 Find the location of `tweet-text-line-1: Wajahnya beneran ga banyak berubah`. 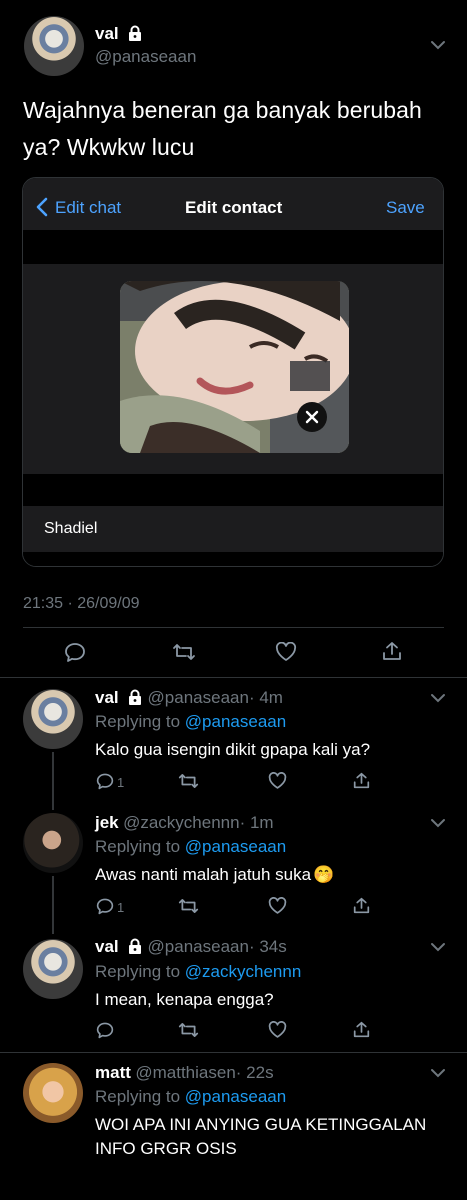

tweet-text-line-1: Wajahnya beneran ga banyak berubah is located at coordinates (222, 110).